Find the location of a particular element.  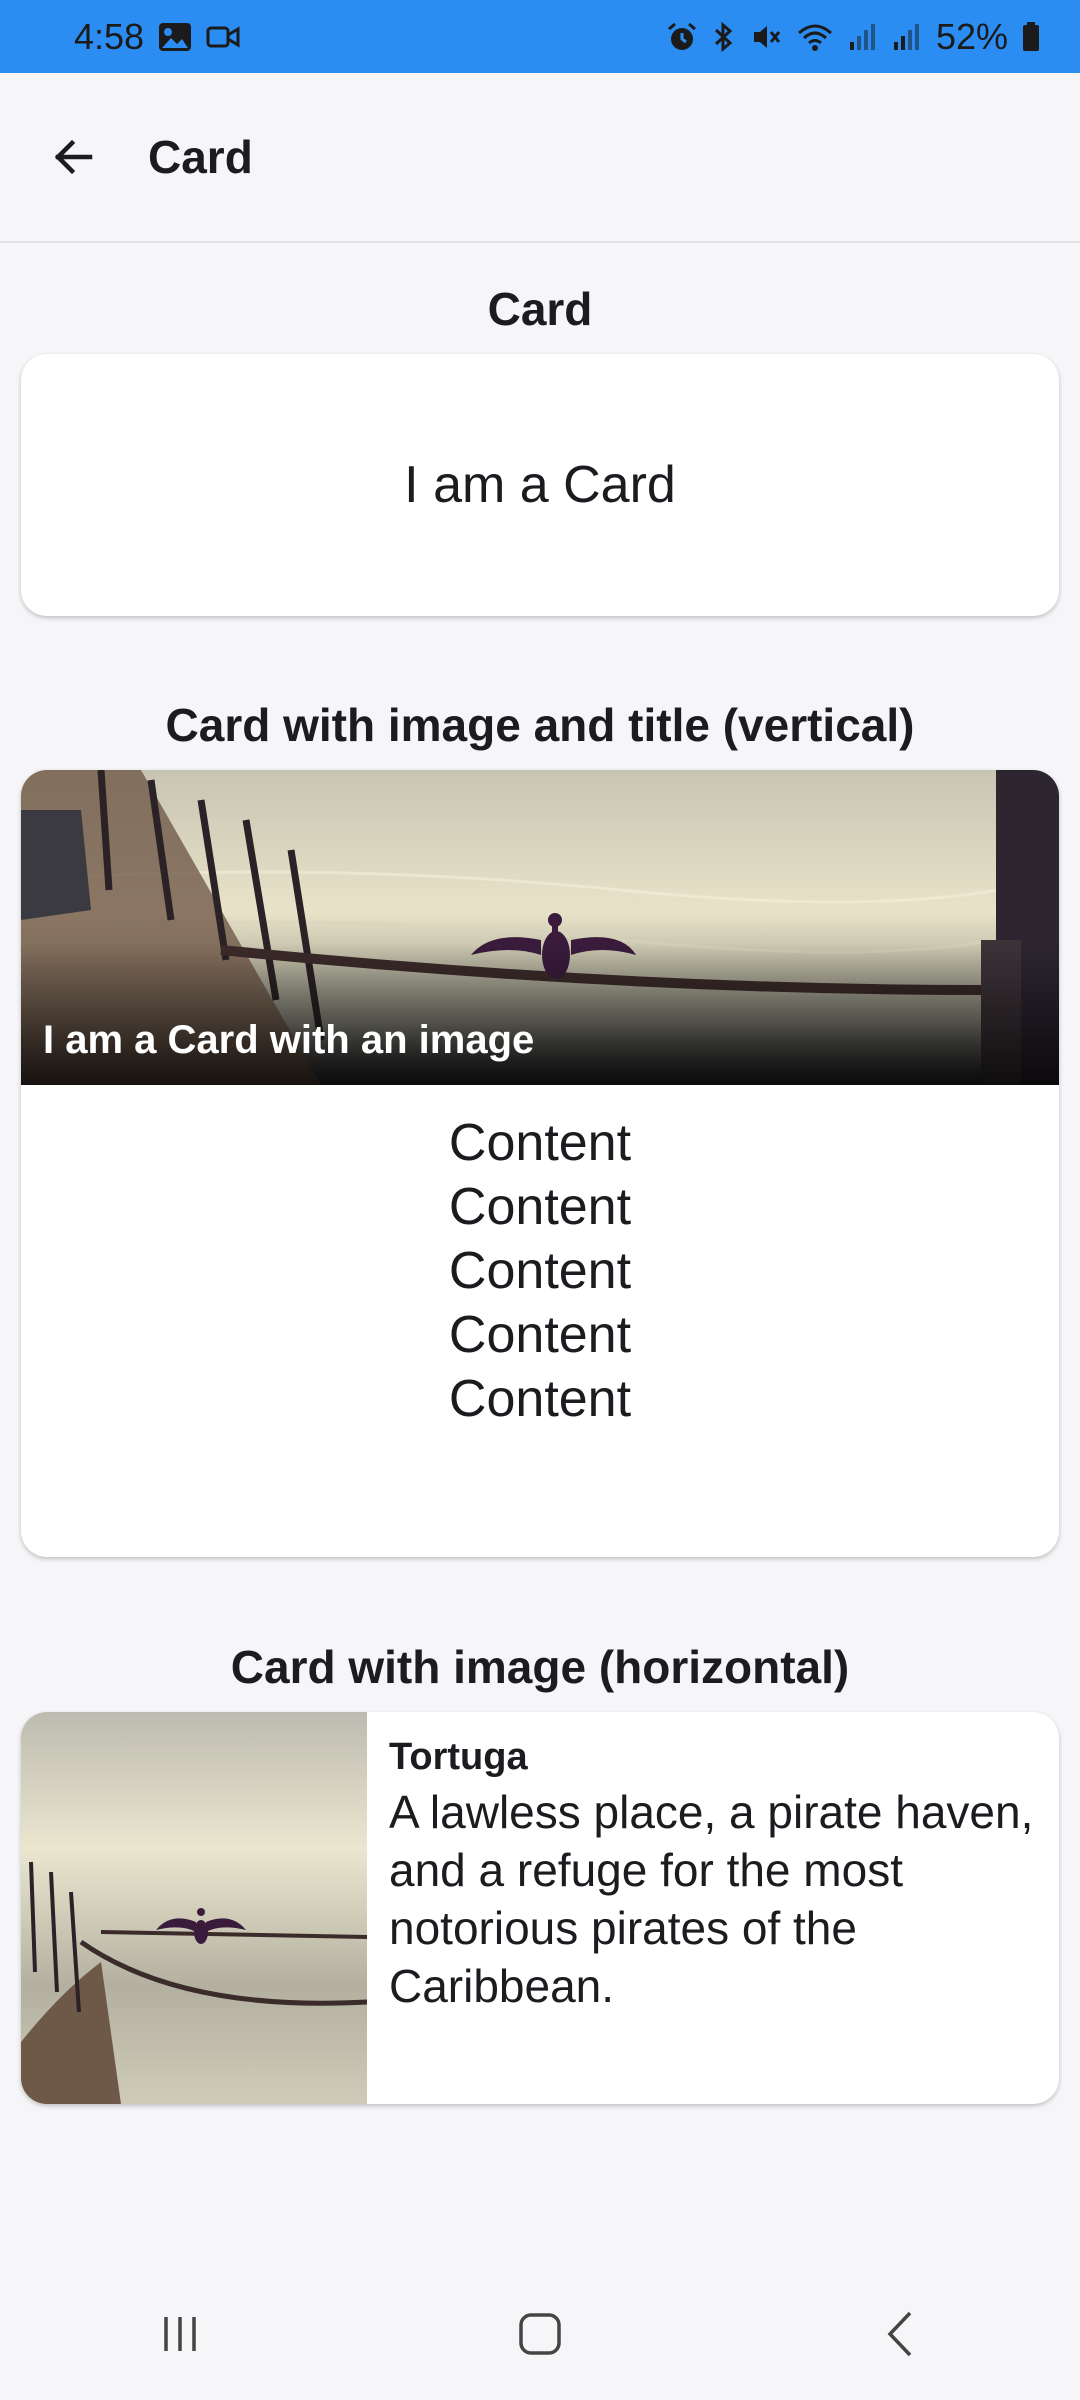

mute-icon is located at coordinates (766, 37).